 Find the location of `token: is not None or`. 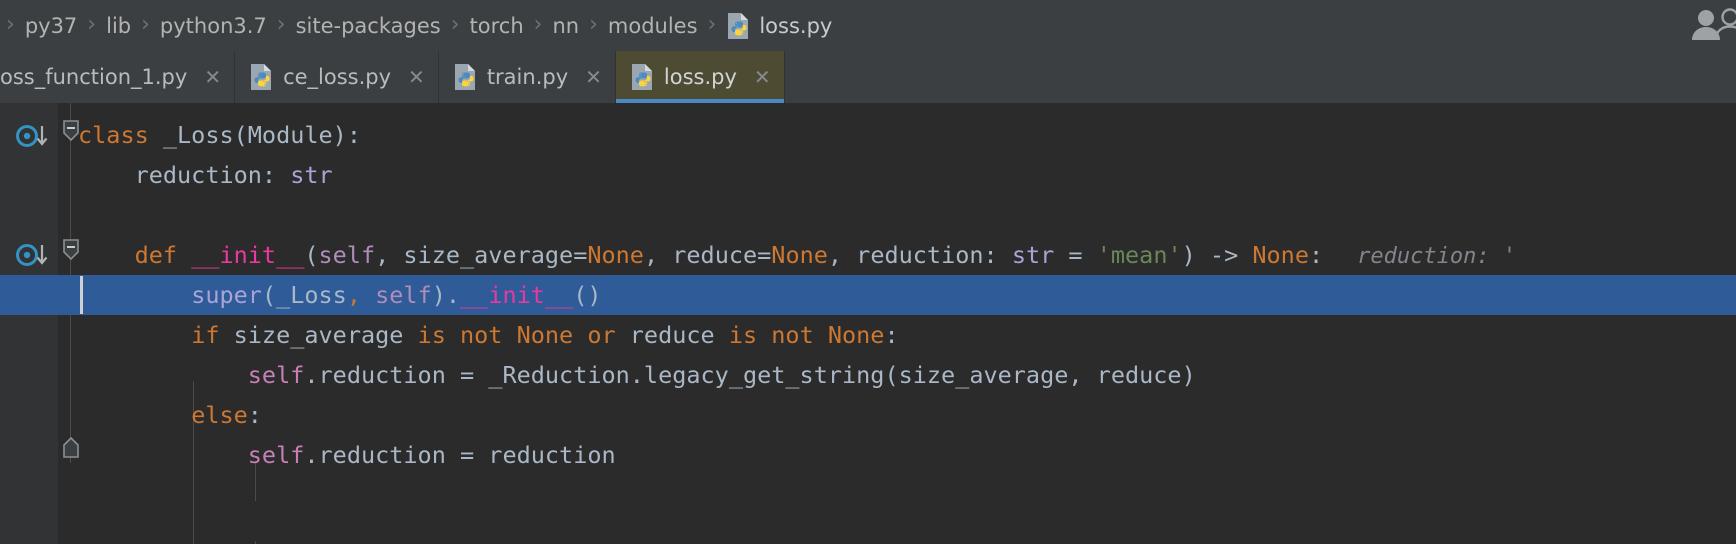

token: is not None or is located at coordinates (516, 335).